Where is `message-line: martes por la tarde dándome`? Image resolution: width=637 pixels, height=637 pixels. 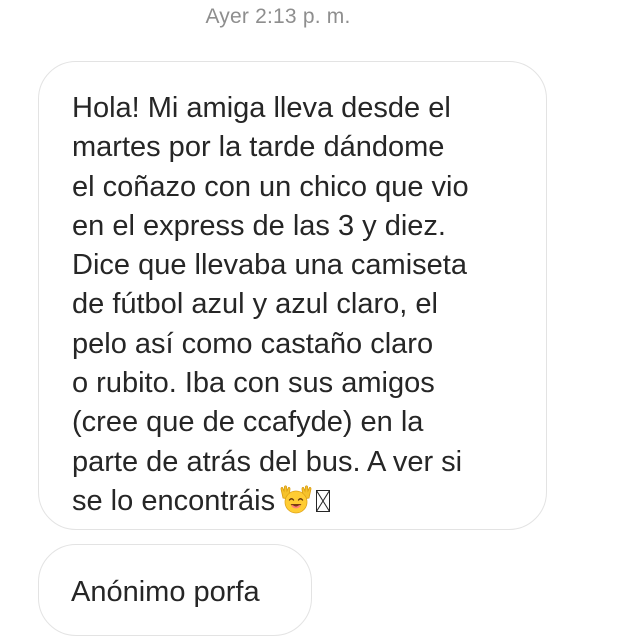
message-line: martes por la tarde dándome is located at coordinates (258, 147).